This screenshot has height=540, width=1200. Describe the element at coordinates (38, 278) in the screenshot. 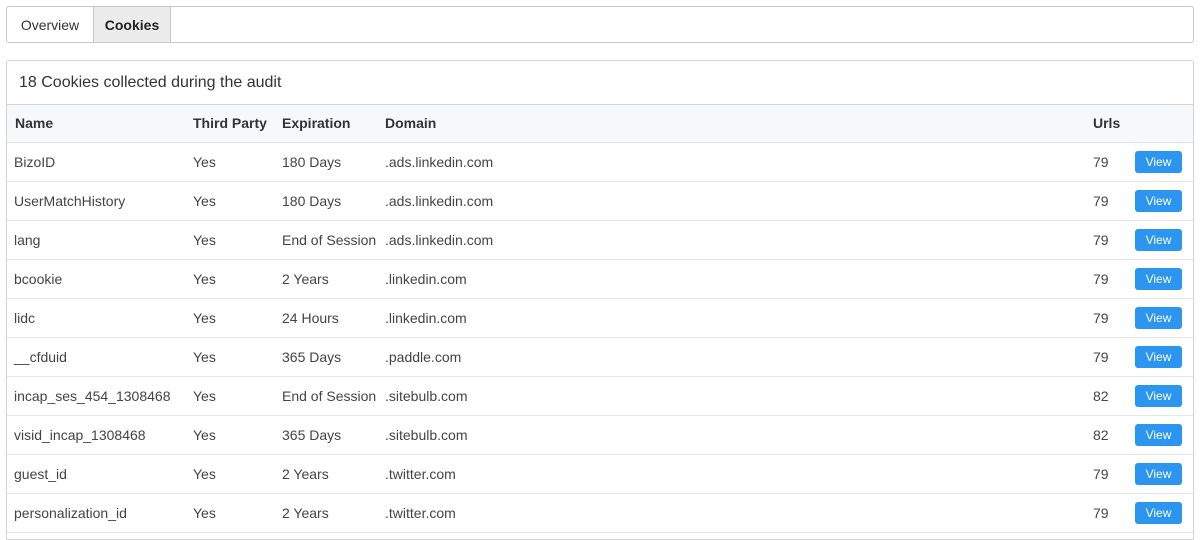

I see `cookie-name: bcookie` at that location.